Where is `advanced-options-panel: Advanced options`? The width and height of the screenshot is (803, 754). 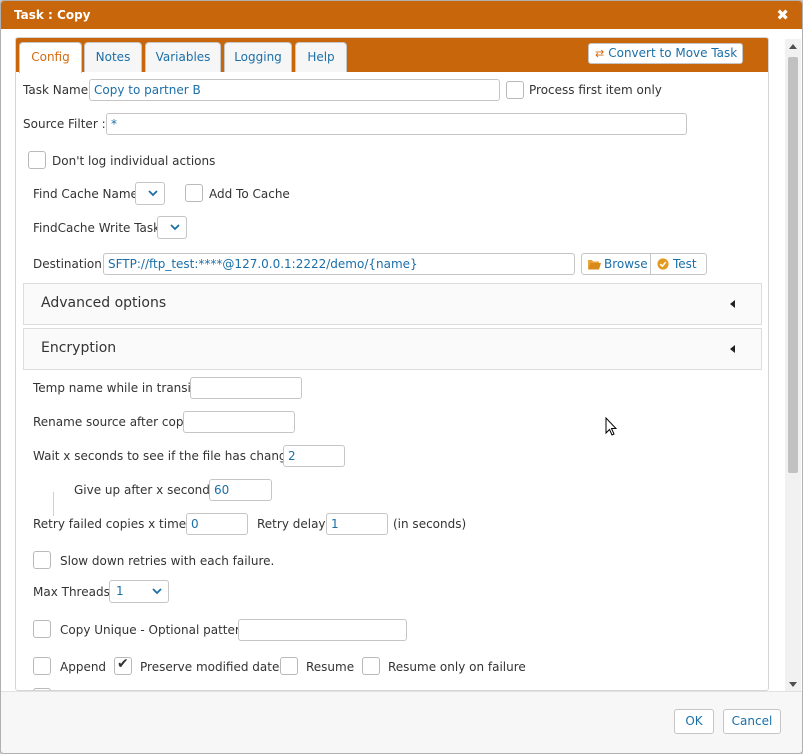 advanced-options-panel: Advanced options is located at coordinates (392, 304).